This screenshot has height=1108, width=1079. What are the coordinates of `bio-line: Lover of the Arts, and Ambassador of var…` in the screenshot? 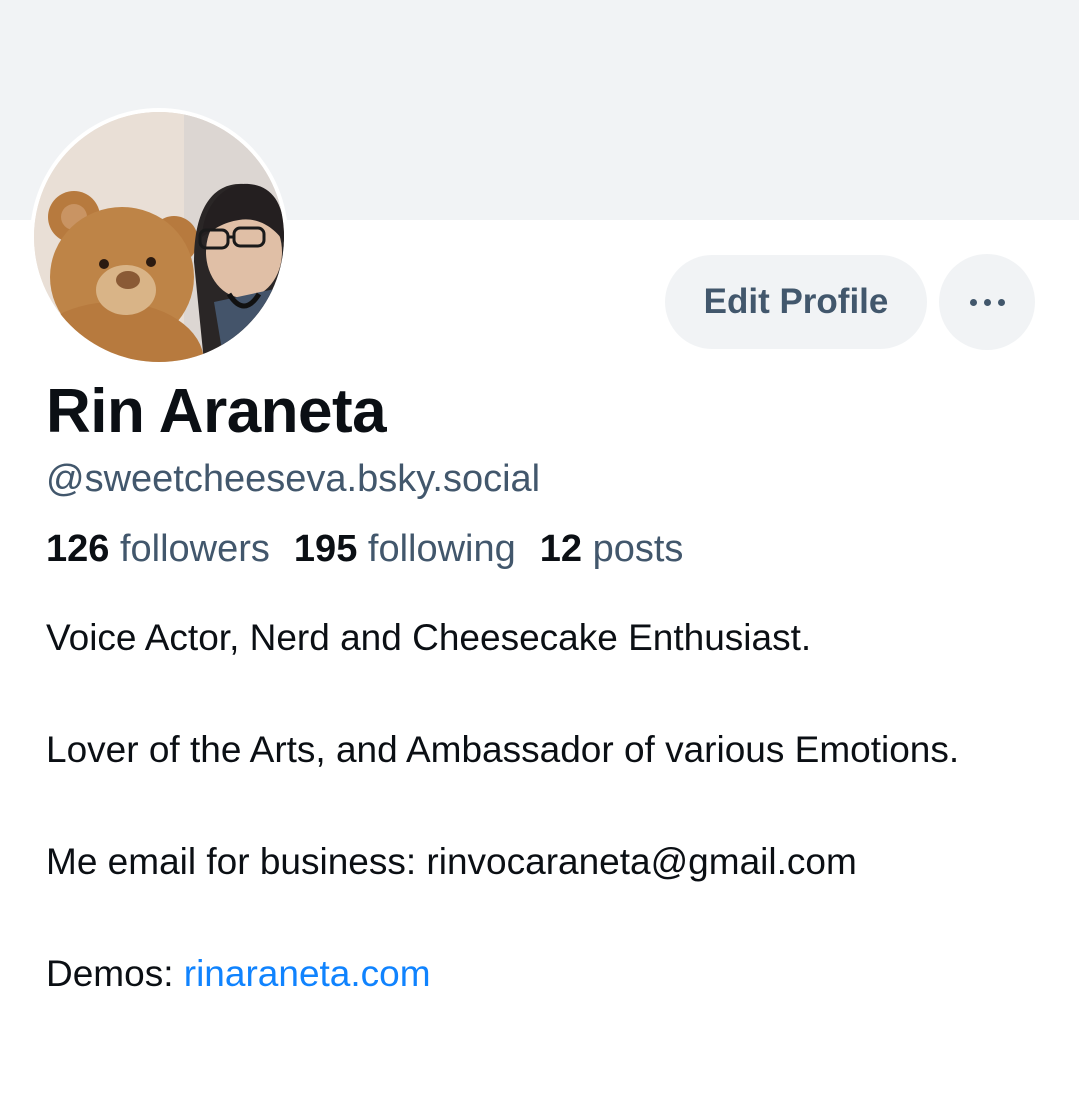 It's located at (503, 749).